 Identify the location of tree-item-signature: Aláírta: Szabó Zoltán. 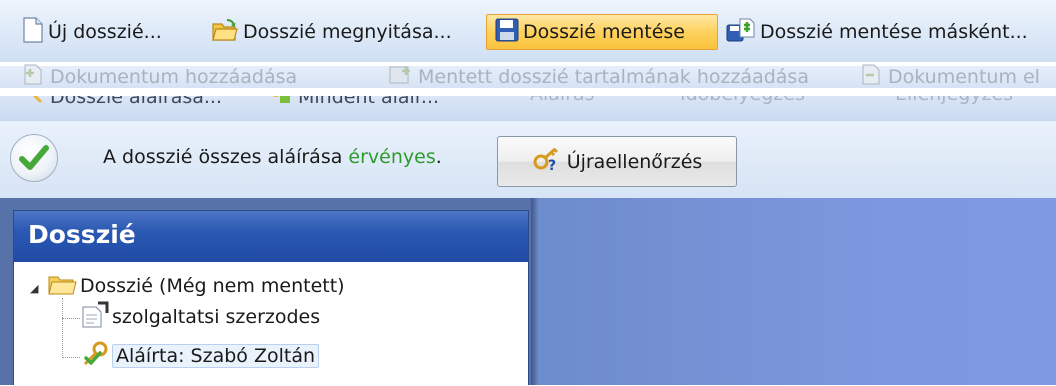
(199, 356).